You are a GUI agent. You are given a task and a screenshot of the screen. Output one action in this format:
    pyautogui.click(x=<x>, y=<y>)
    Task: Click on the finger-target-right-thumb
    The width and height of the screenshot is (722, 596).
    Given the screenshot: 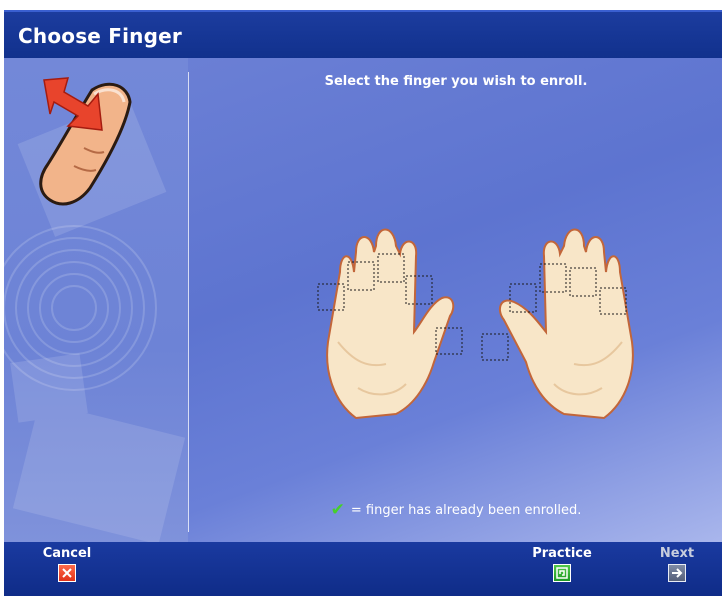 What is the action you would take?
    pyautogui.click(x=495, y=347)
    